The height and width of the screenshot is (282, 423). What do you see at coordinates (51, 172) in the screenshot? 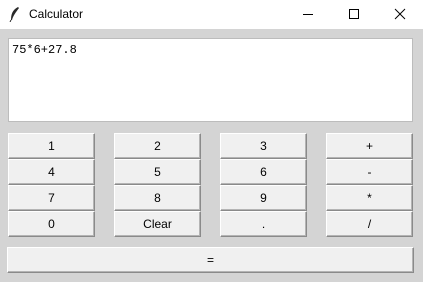
I see `key-4-button: 4` at bounding box center [51, 172].